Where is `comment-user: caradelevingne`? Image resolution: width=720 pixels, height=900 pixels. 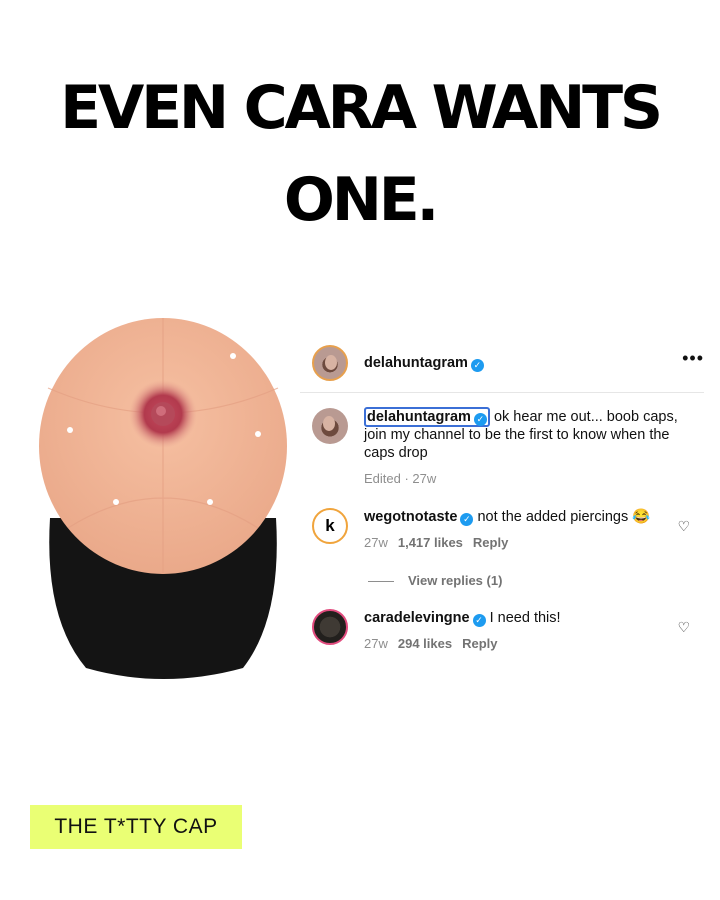 comment-user: caradelevingne is located at coordinates (417, 618).